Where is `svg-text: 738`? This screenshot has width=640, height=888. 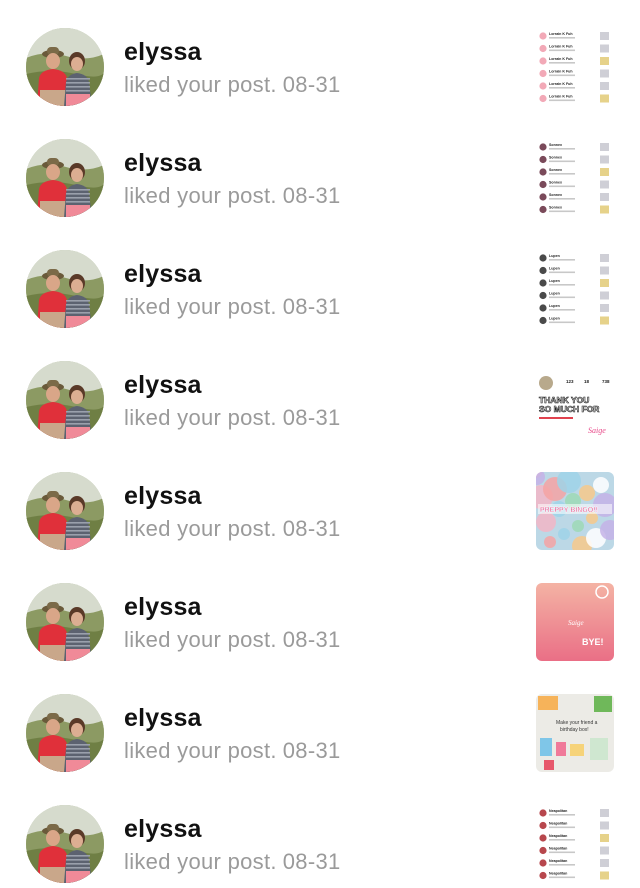
svg-text: 738 is located at coordinates (606, 381).